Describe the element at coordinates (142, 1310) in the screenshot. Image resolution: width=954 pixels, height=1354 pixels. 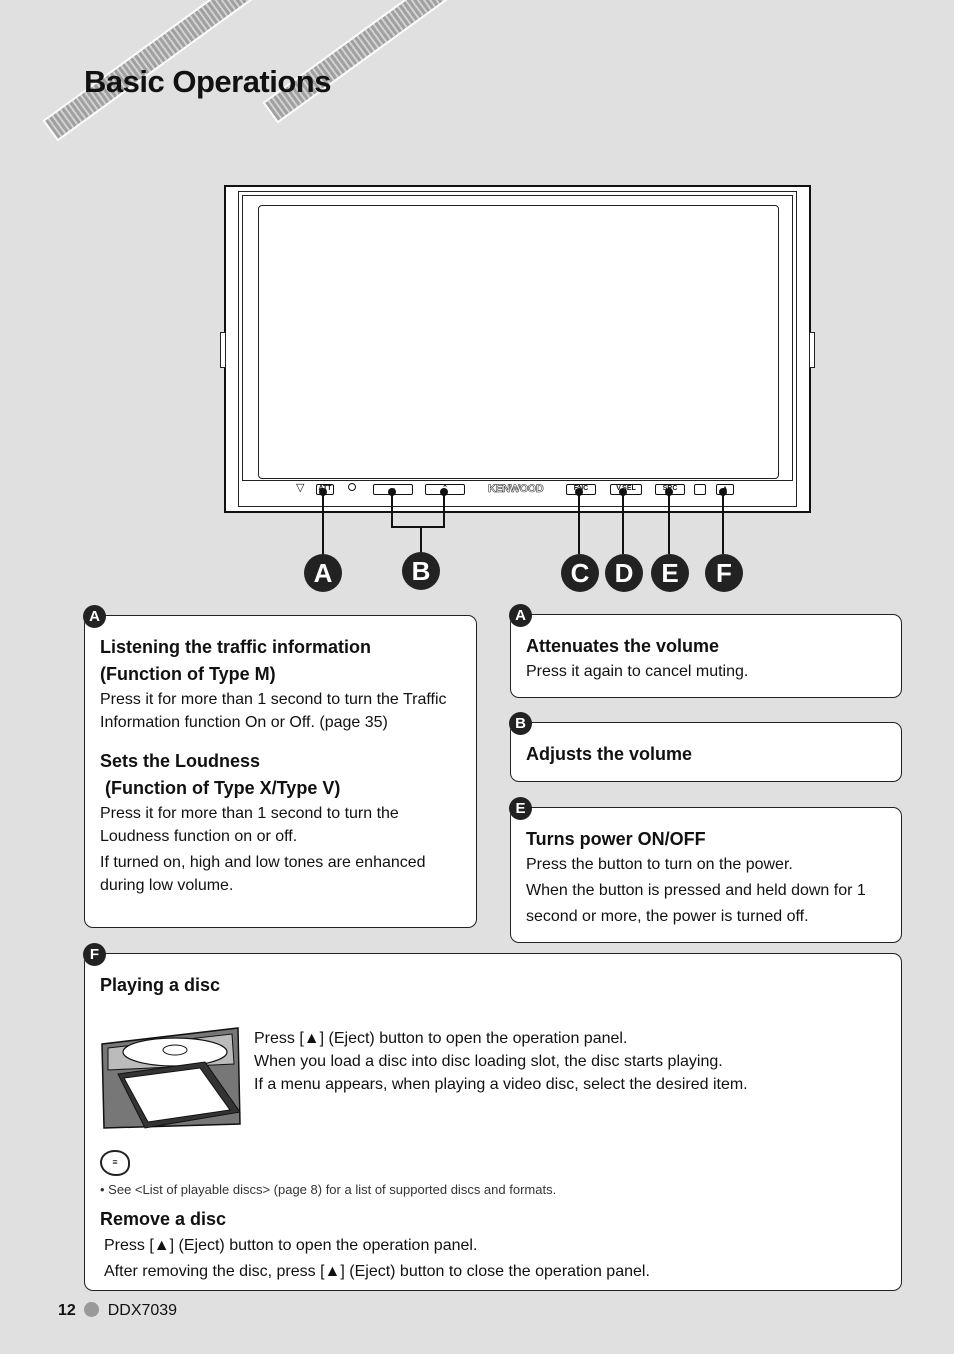
I see `model-name: DDX7039` at that location.